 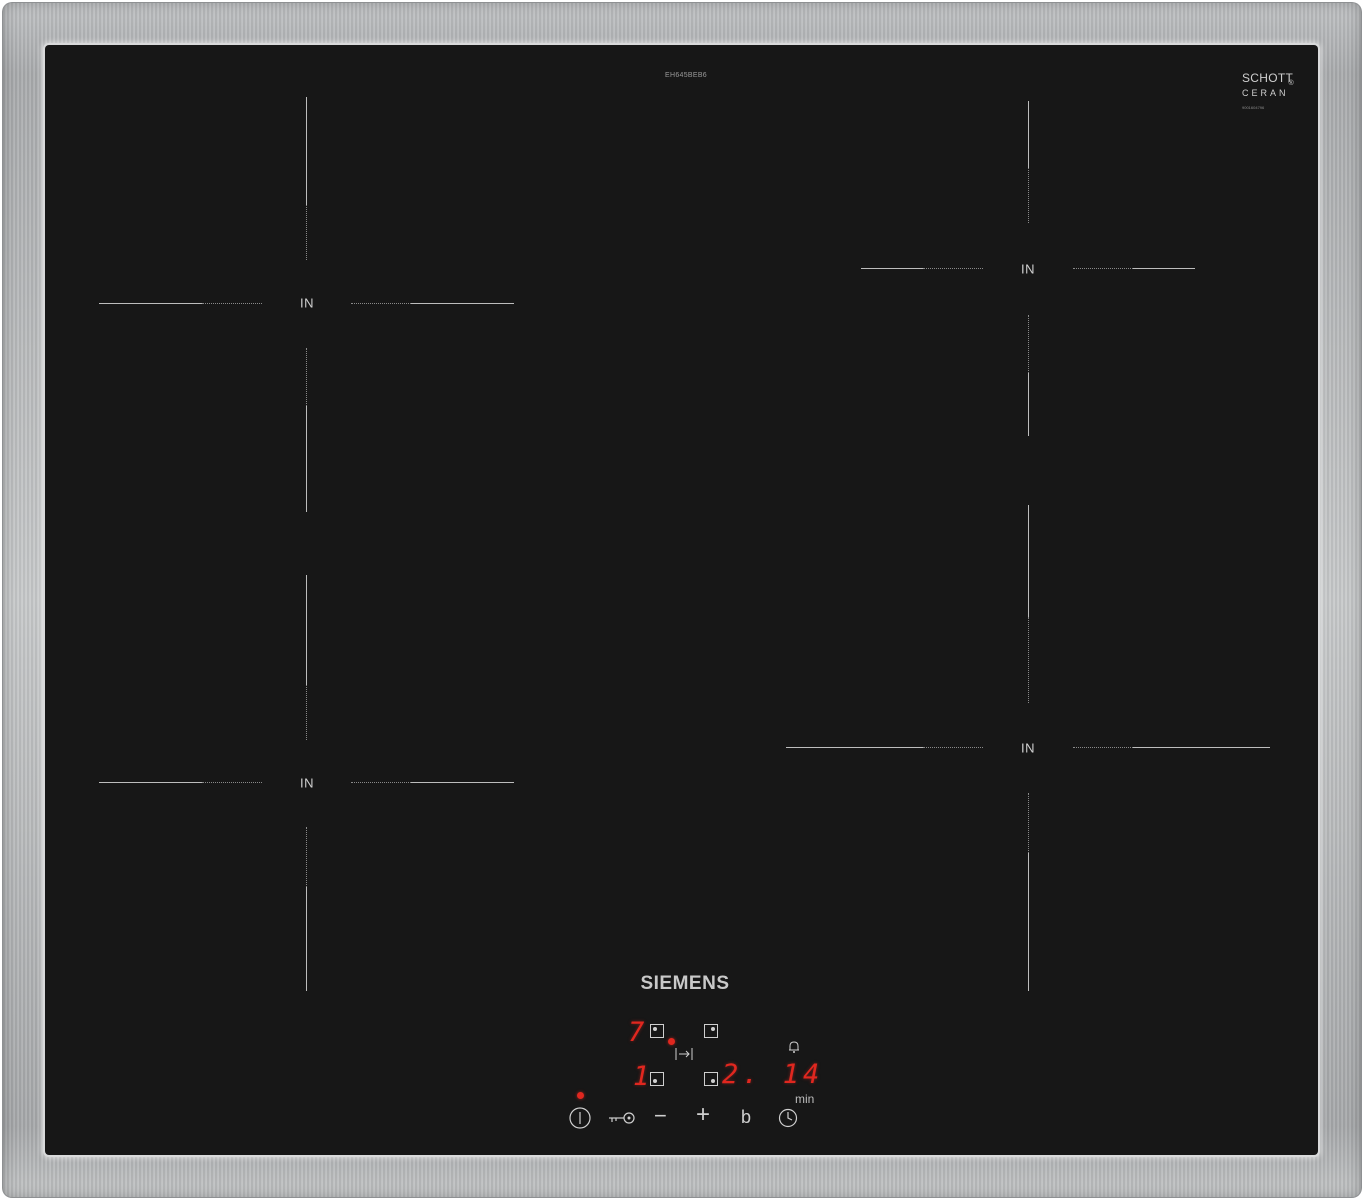 I want to click on timer-display: 2. 14, so click(x=773, y=1074).